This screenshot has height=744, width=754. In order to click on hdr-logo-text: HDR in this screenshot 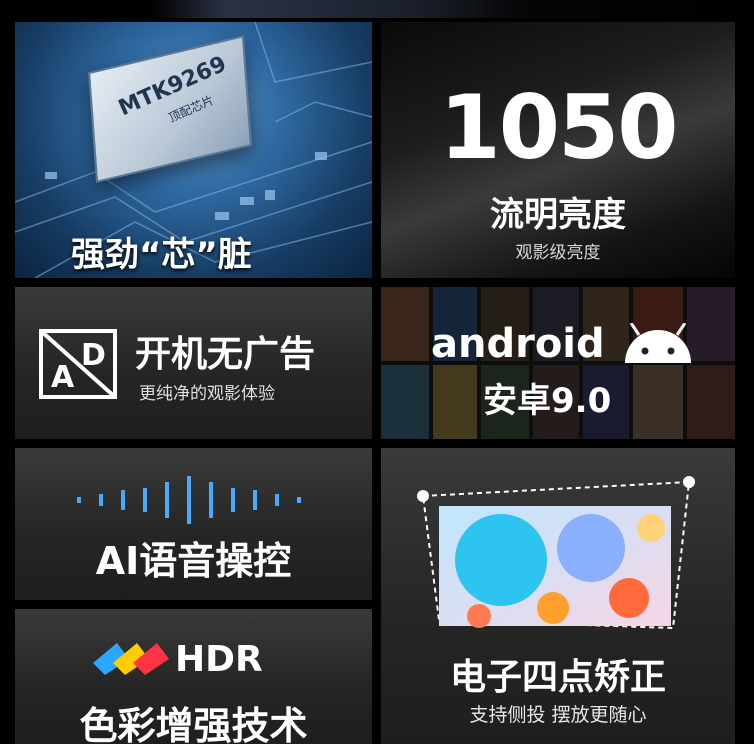, I will do `click(219, 658)`.